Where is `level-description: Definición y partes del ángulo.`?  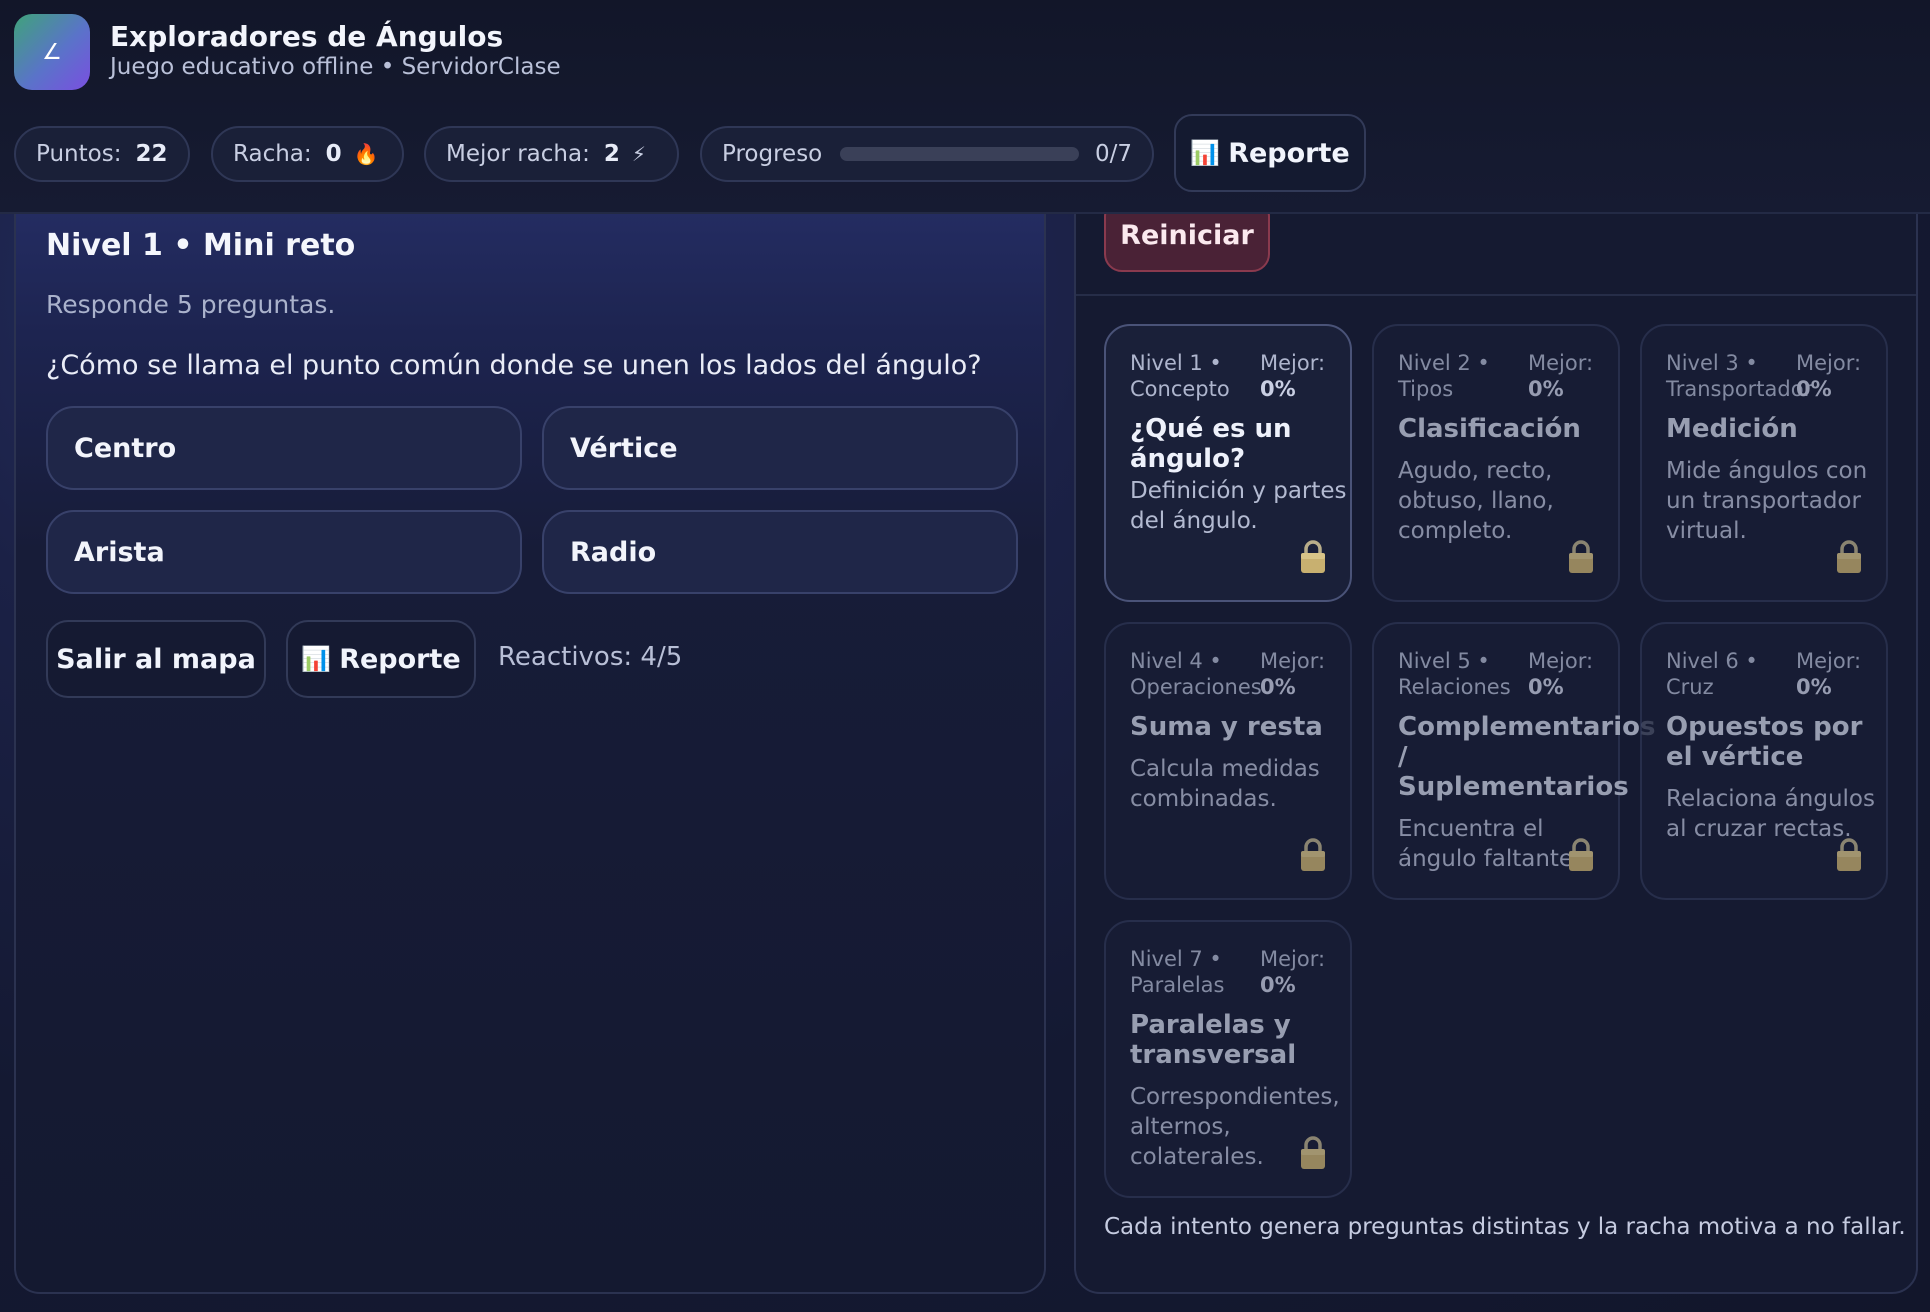
level-description: Definición y partes del ángulo. is located at coordinates (1238, 506).